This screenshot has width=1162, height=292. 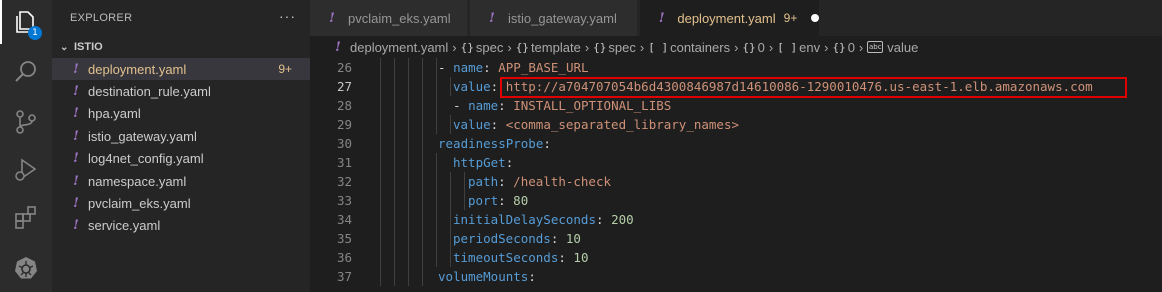 I want to click on line-number: 31, so click(x=344, y=162).